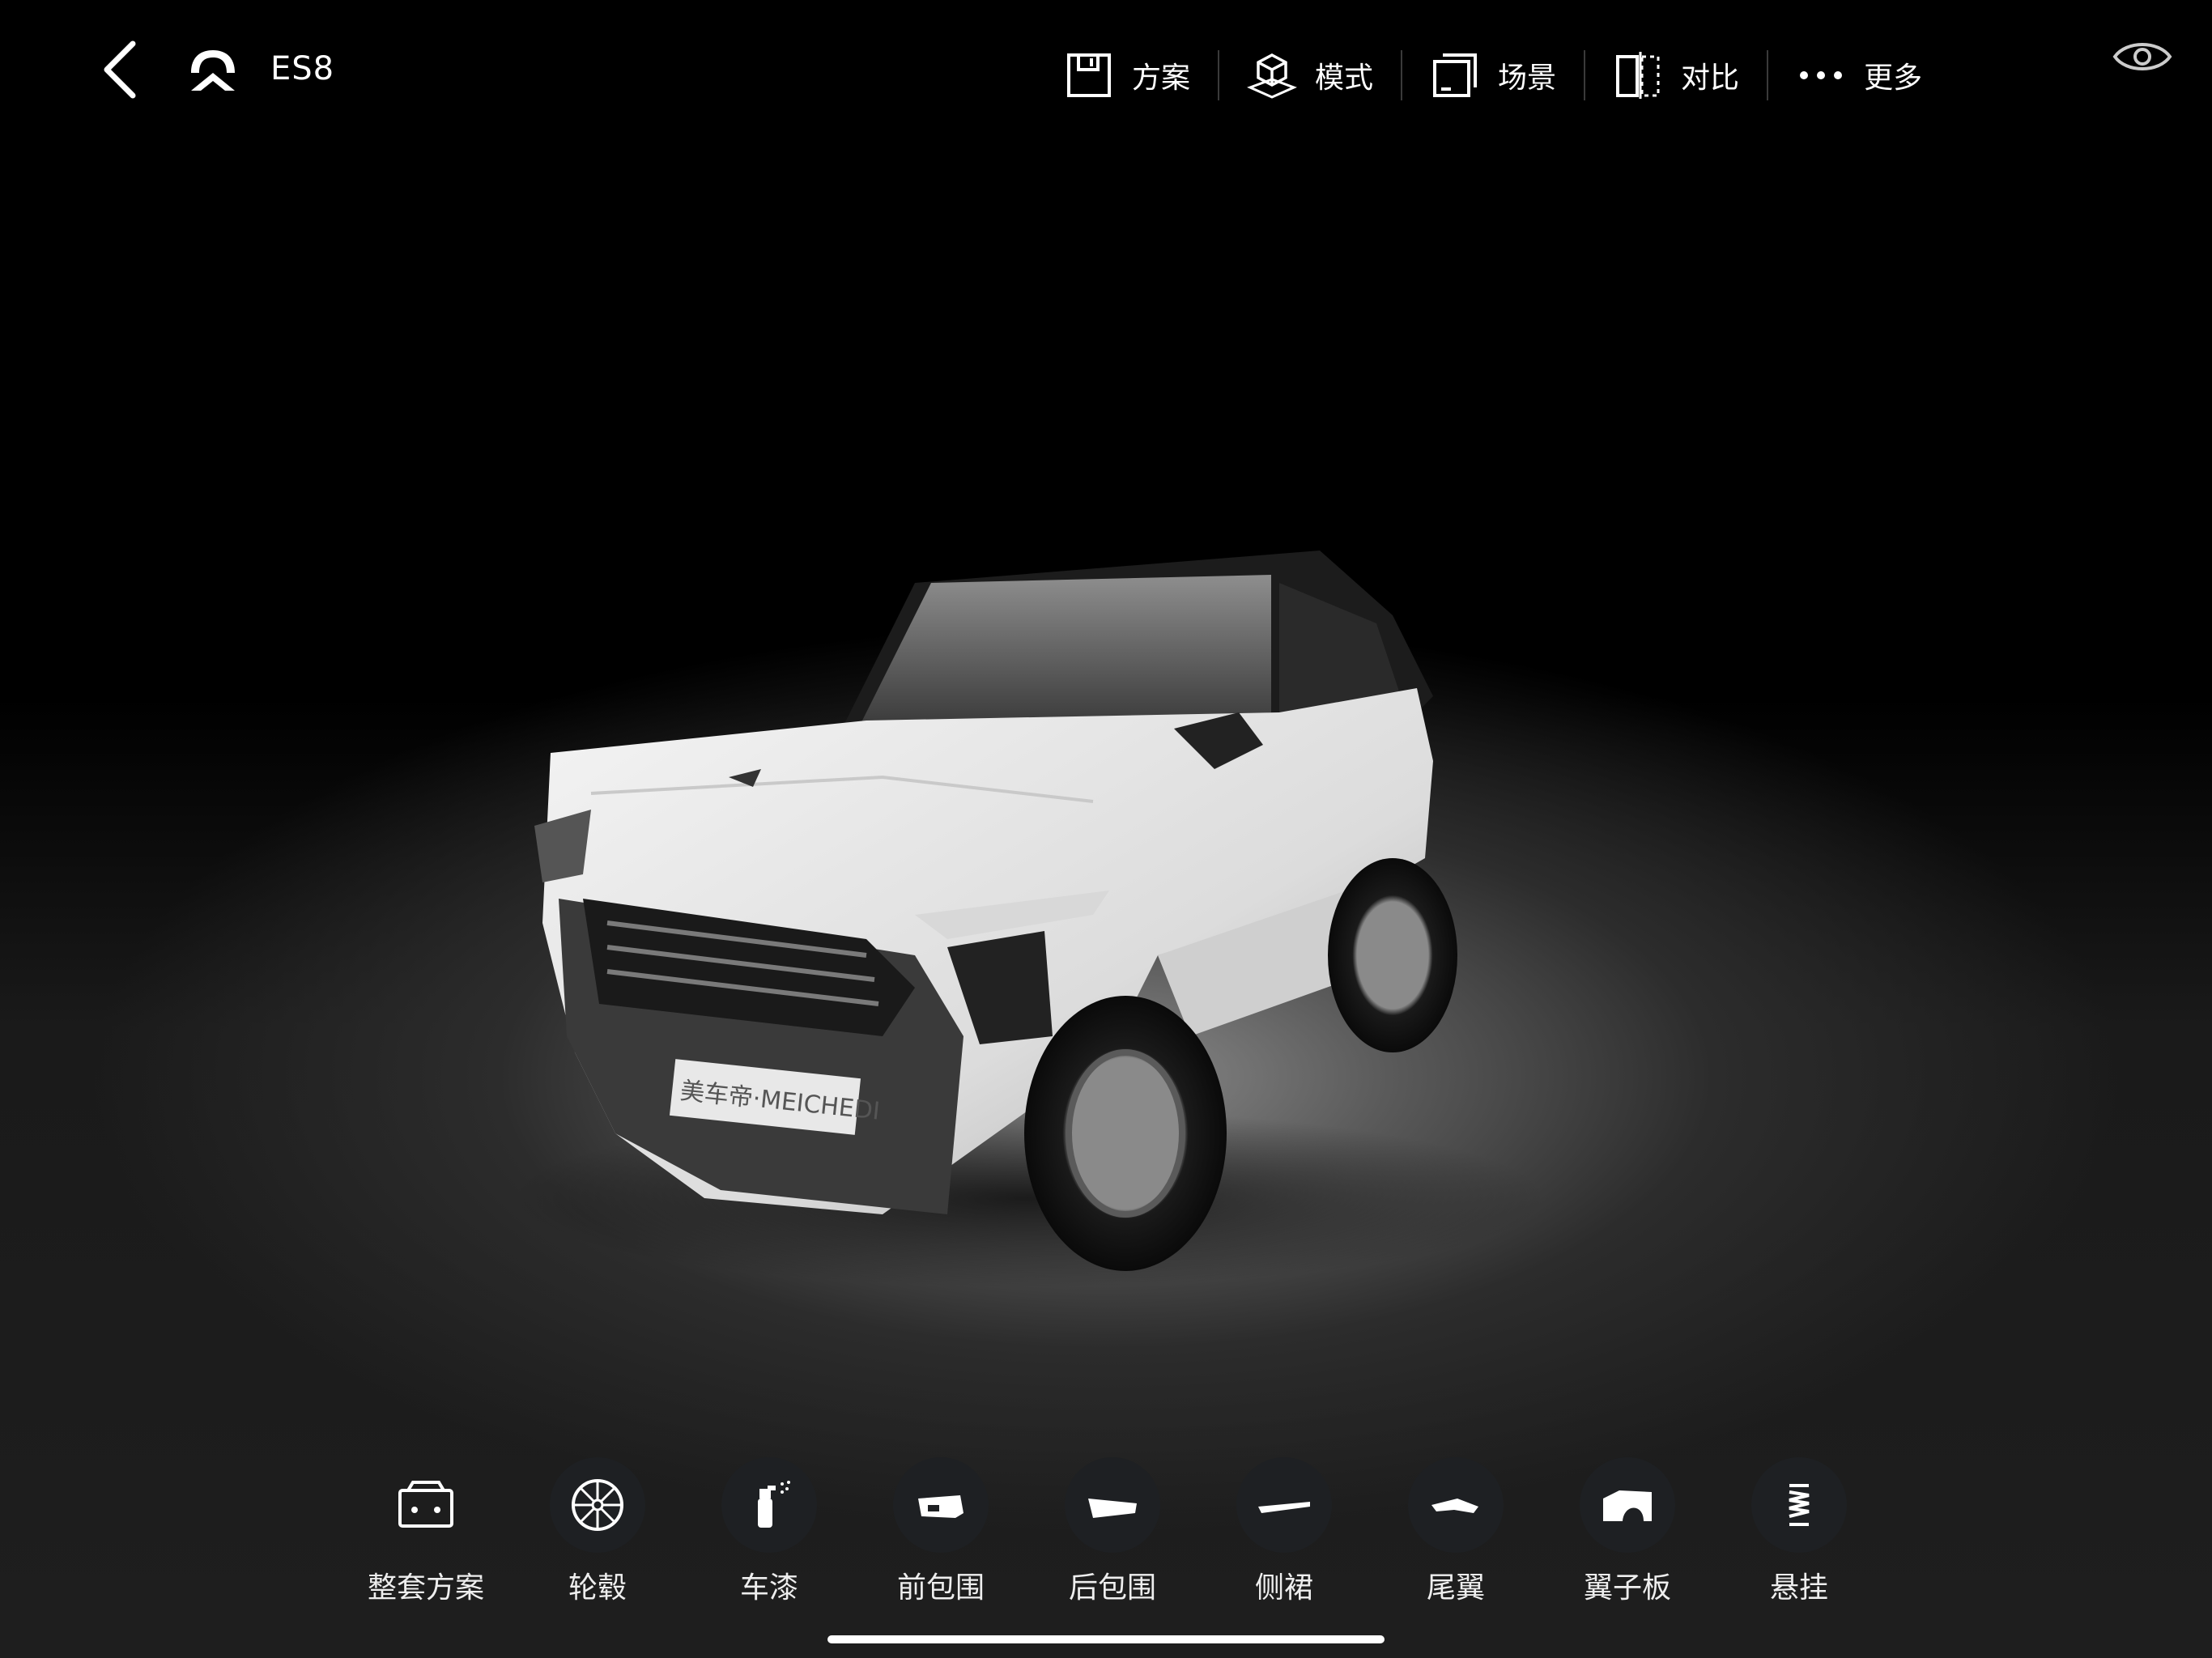 The image size is (2212, 1658). Describe the element at coordinates (1127, 75) in the screenshot. I see `scheme-button: 方案` at that location.